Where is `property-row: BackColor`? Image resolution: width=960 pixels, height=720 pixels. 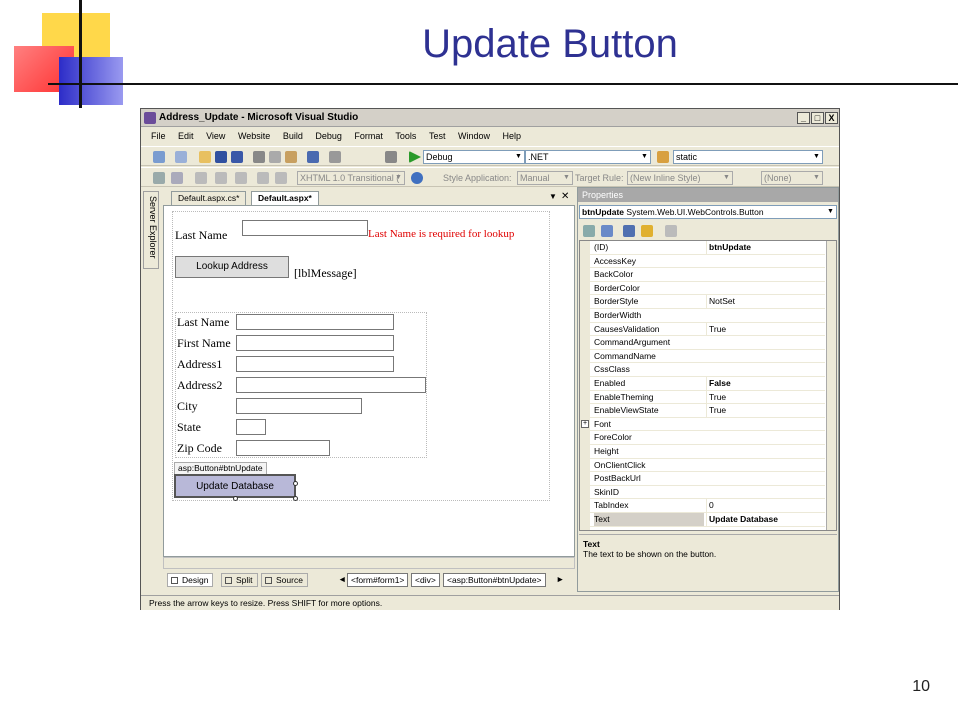
property-row: BackColor is located at coordinates (702, 275).